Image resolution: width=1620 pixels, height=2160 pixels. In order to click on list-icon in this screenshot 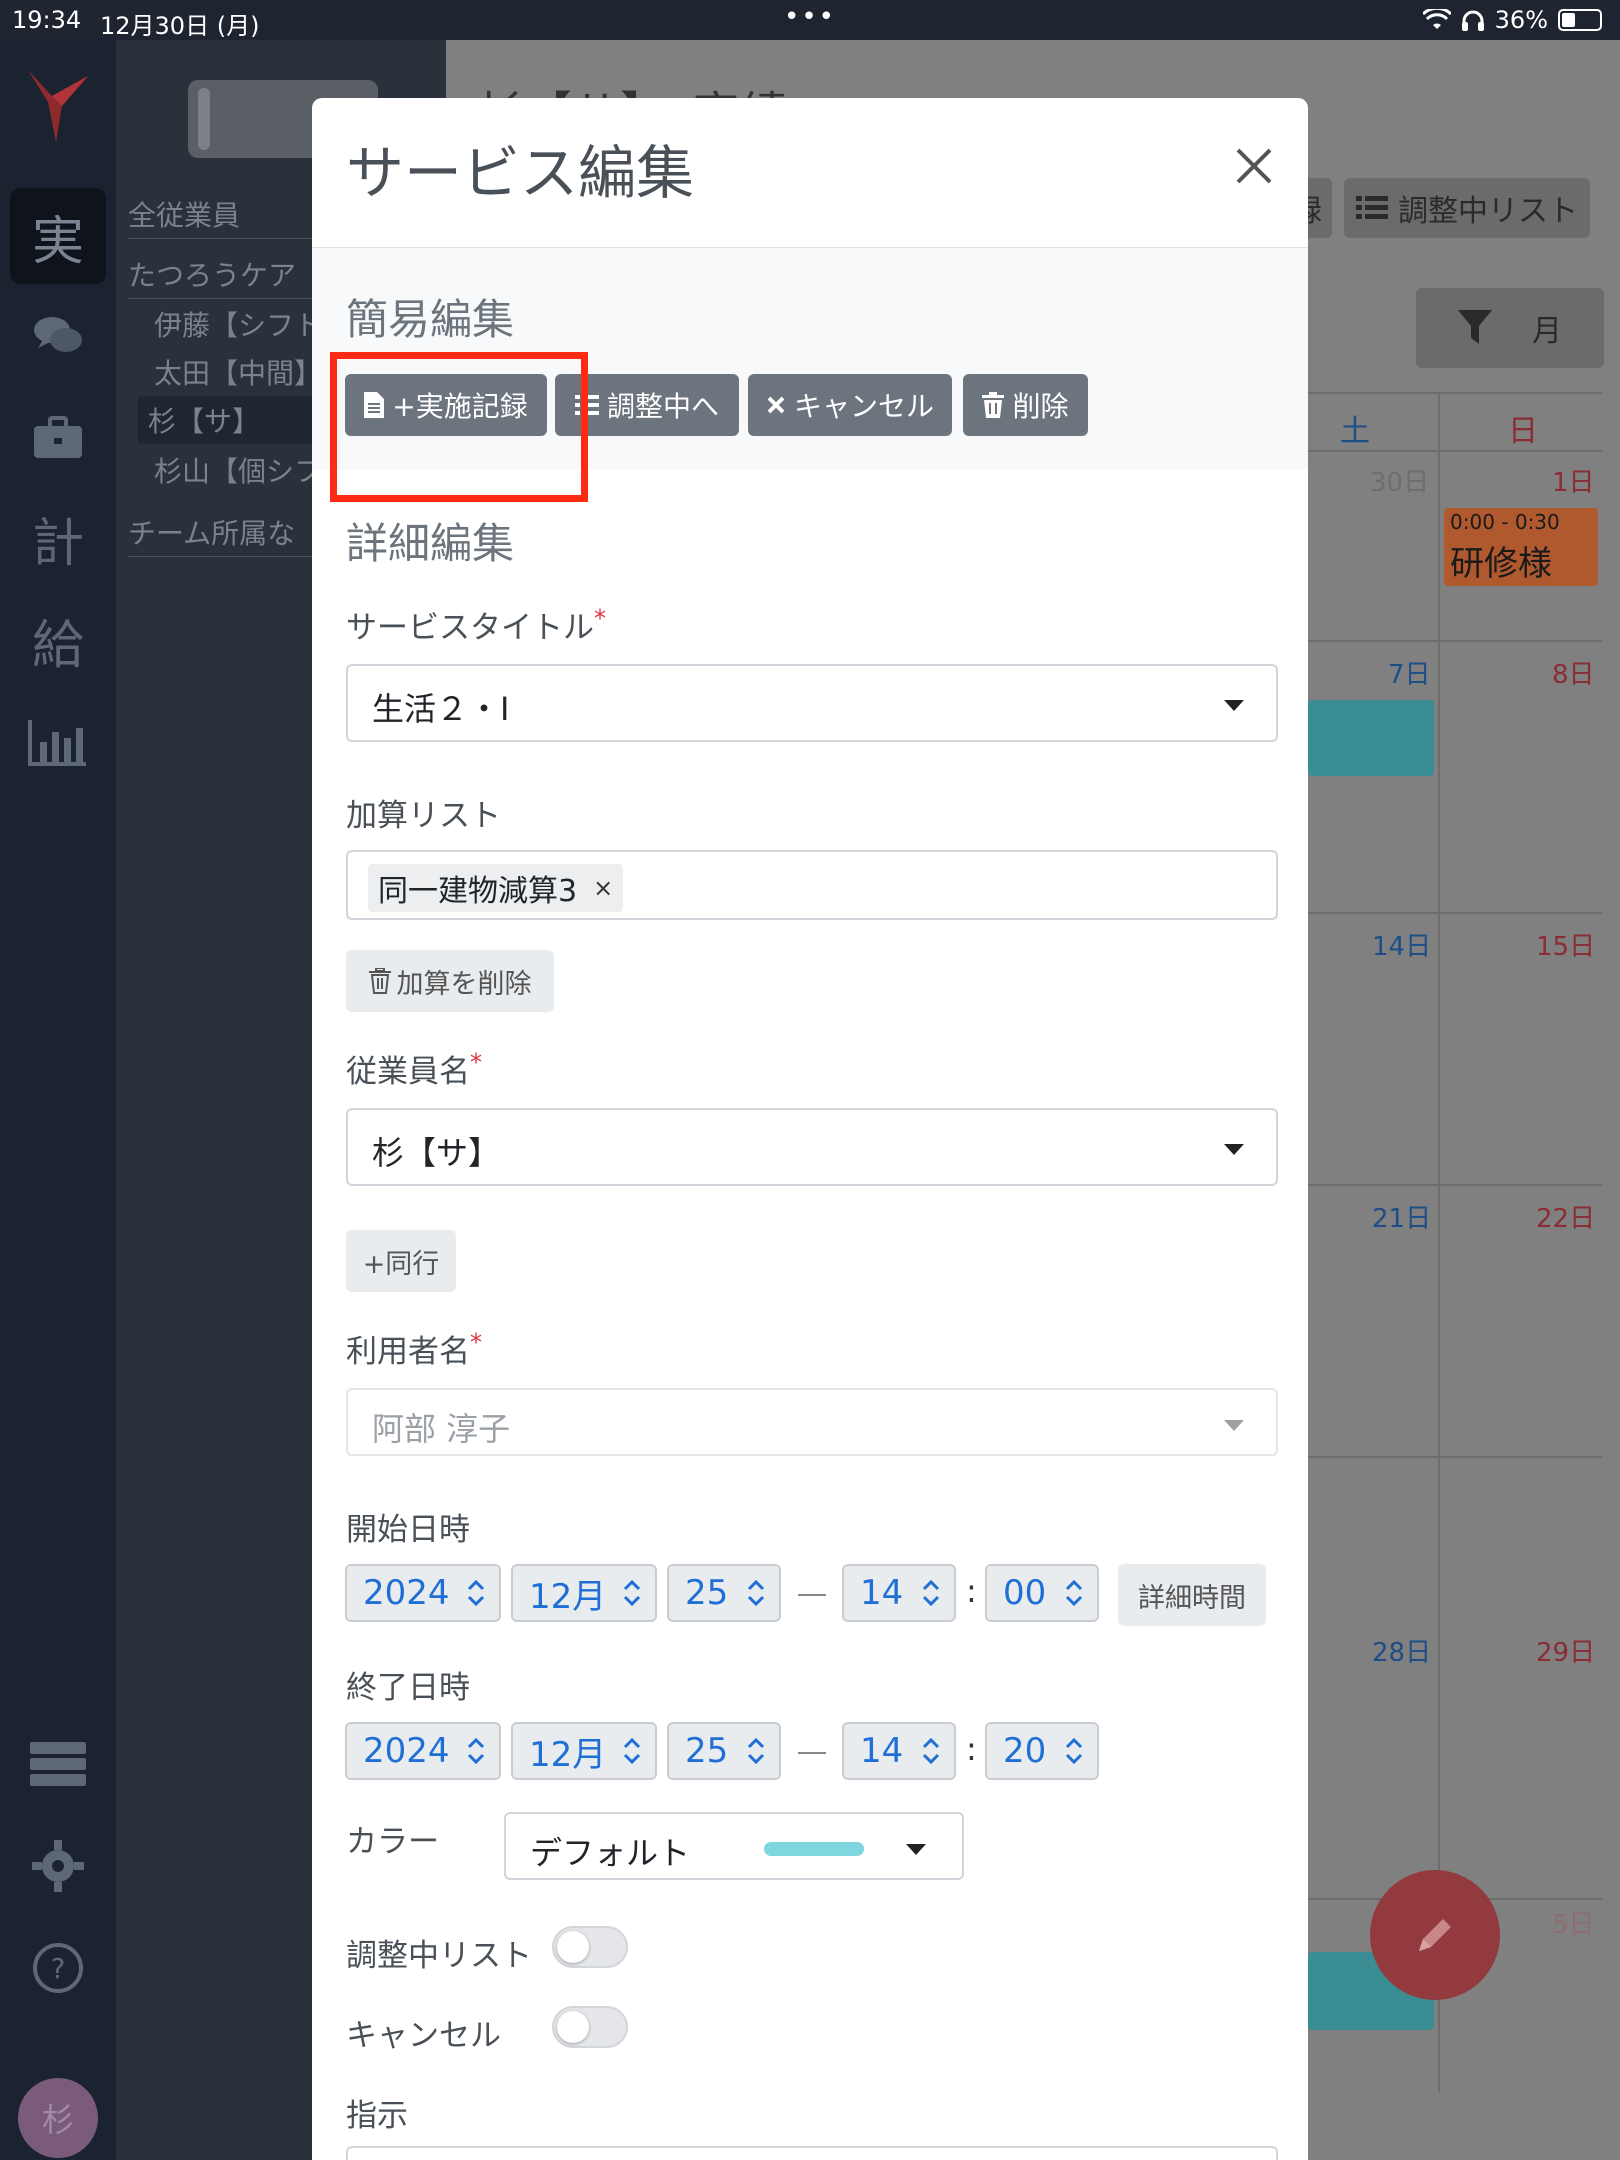, I will do `click(1372, 207)`.